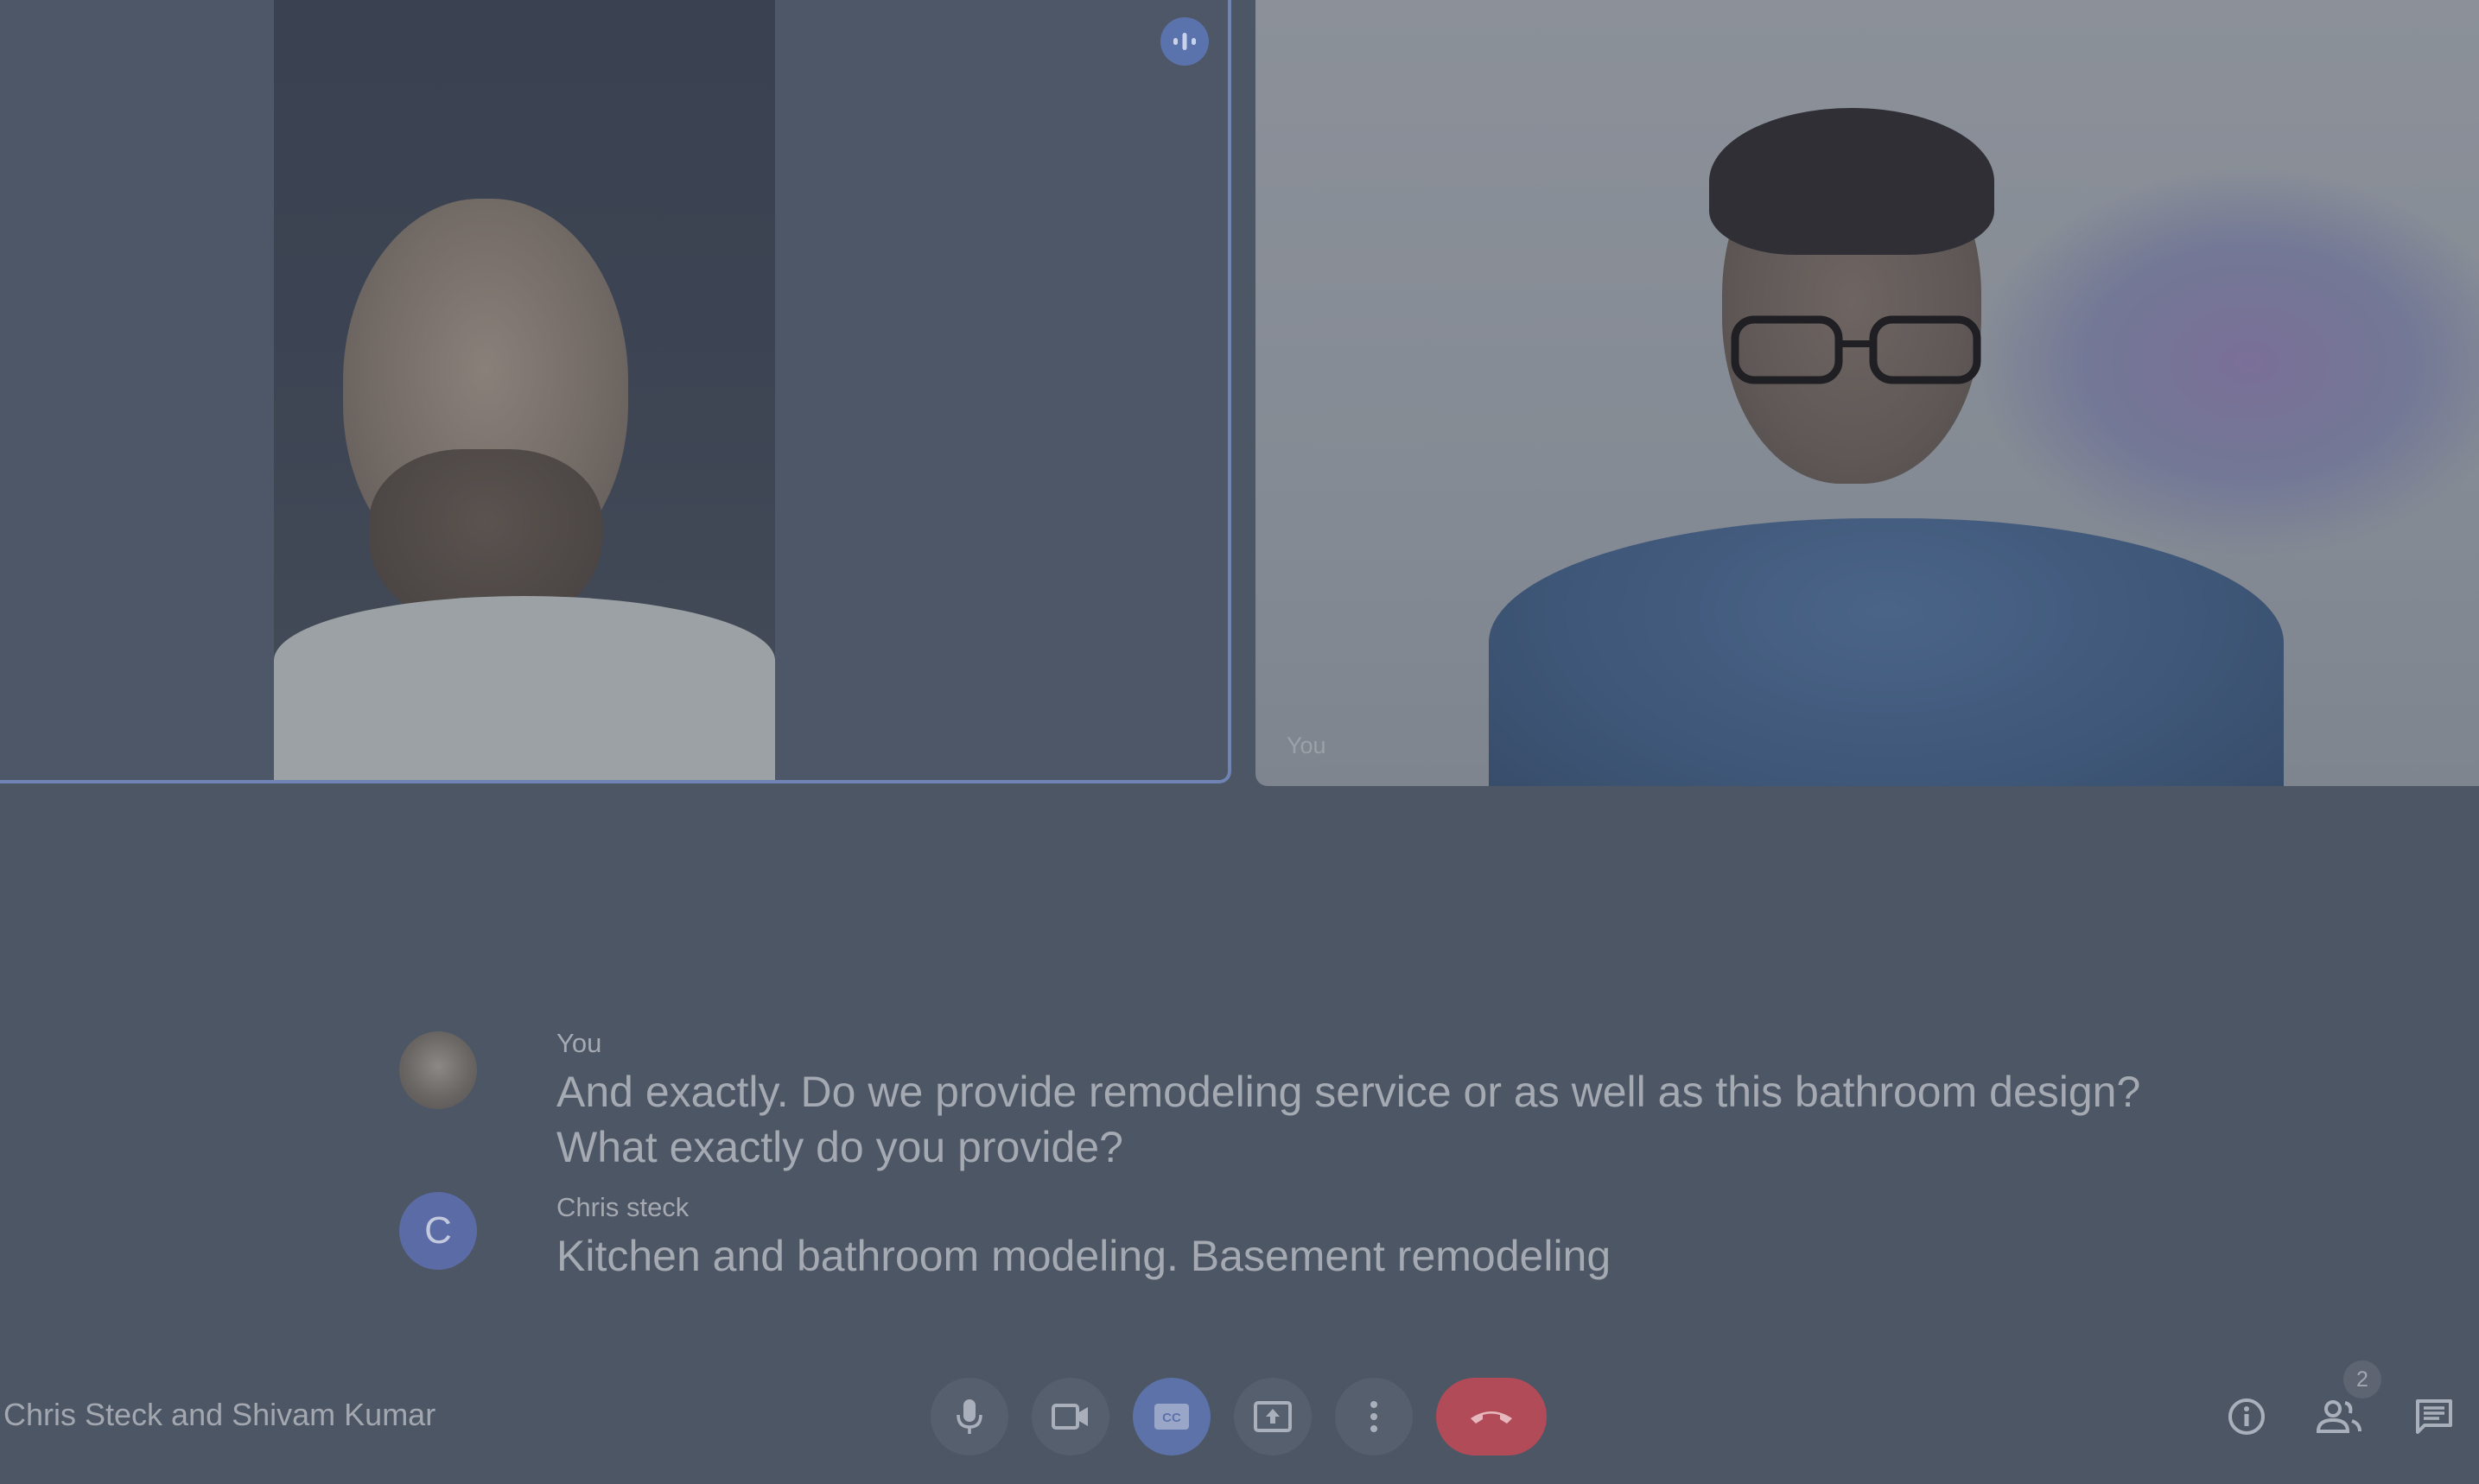  I want to click on closed-captions-icon: CC, so click(1172, 1417).